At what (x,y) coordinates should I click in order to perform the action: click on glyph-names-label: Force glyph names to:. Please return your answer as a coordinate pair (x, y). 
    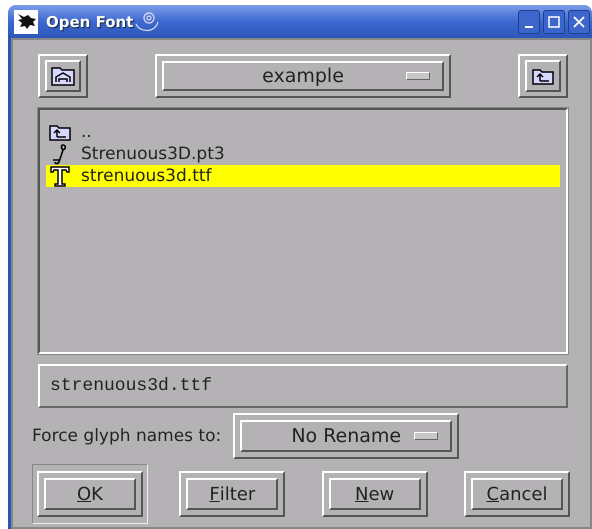
    Looking at the image, I should click on (127, 436).